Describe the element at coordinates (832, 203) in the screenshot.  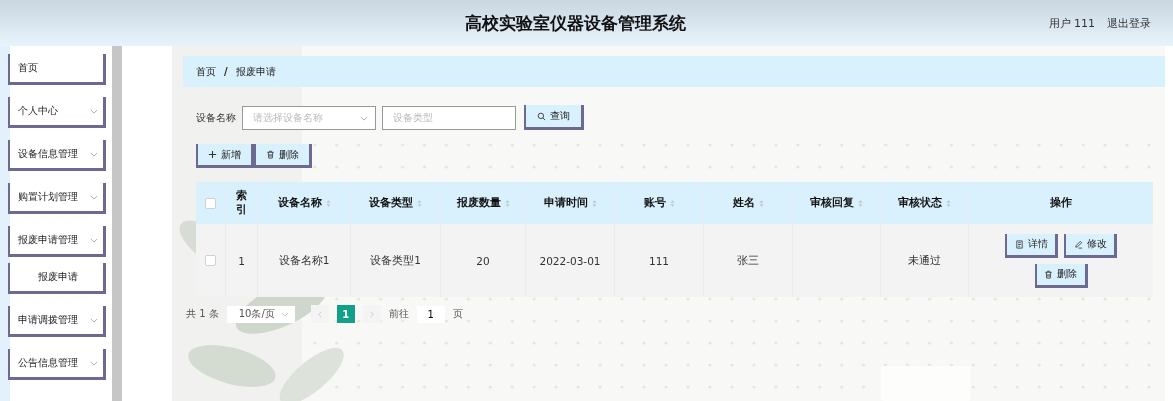
I see `column-header: 审核回复` at that location.